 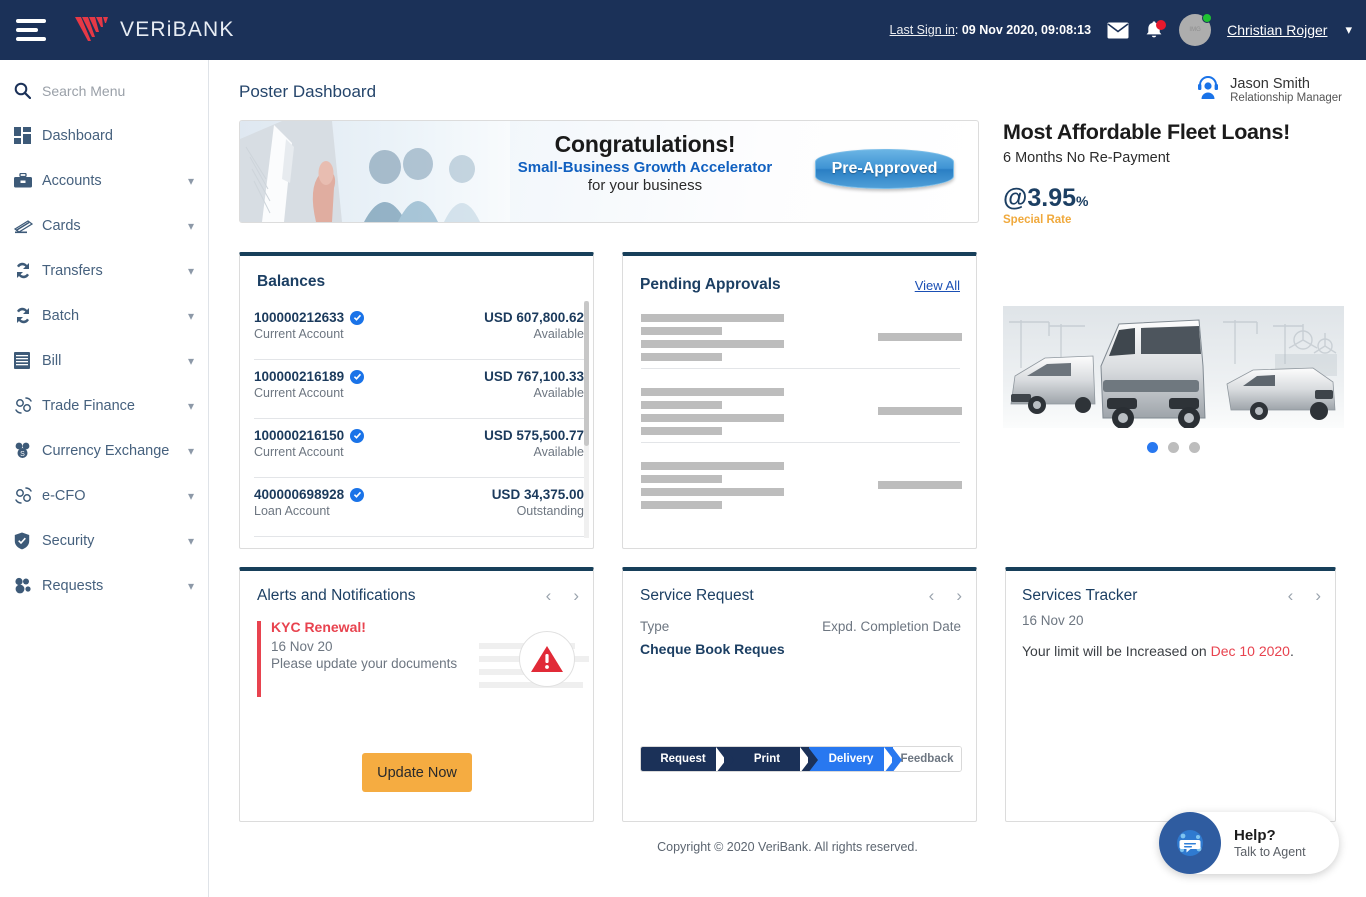 I want to click on scrollbar-thumb, so click(x=586, y=373).